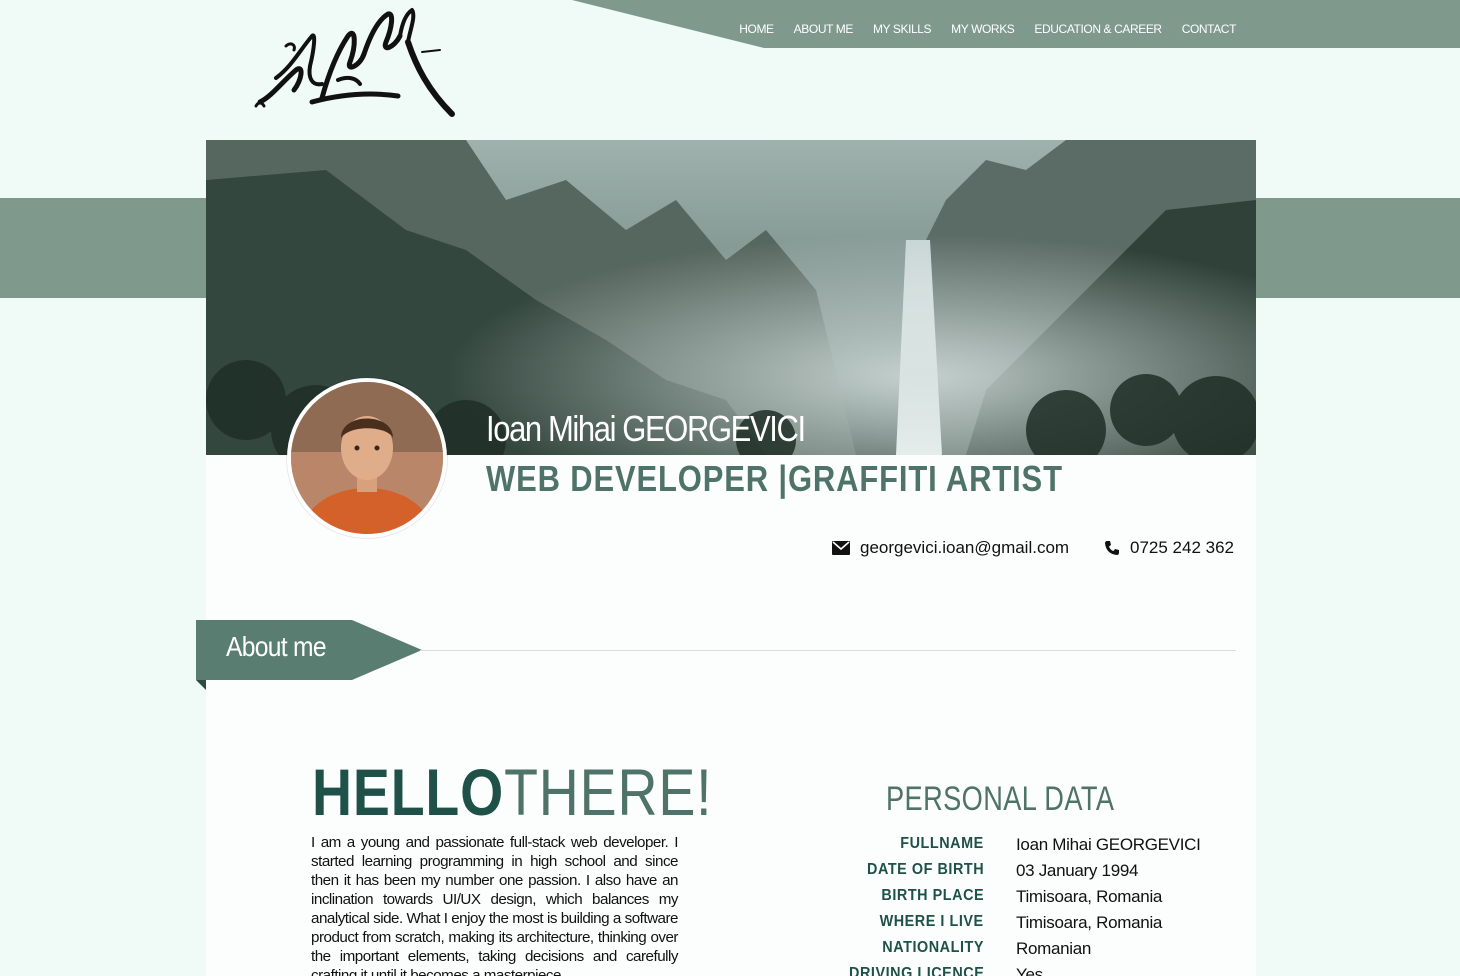  I want to click on email-contact: georgevici.ioan@gmail.com, so click(950, 548).